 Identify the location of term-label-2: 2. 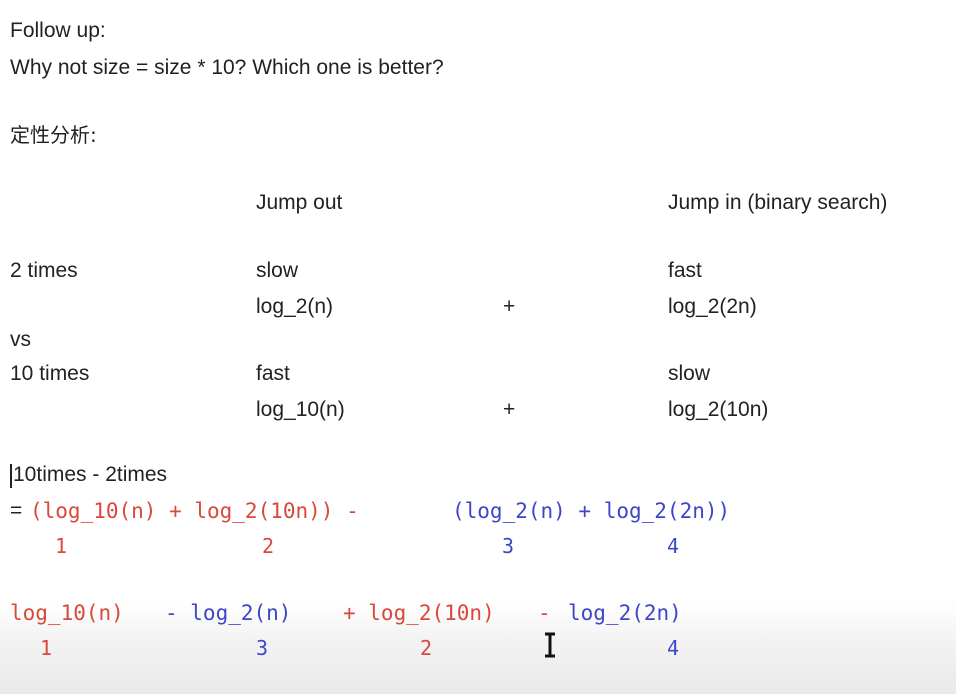
(268, 546).